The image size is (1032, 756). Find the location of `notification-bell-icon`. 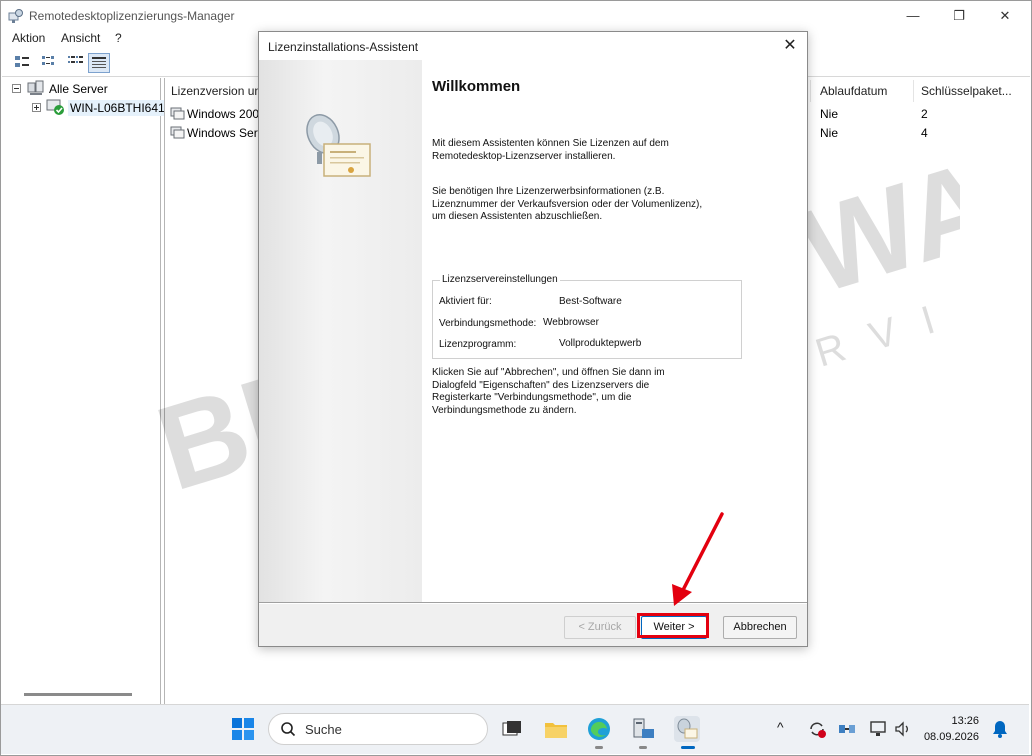

notification-bell-icon is located at coordinates (1000, 729).